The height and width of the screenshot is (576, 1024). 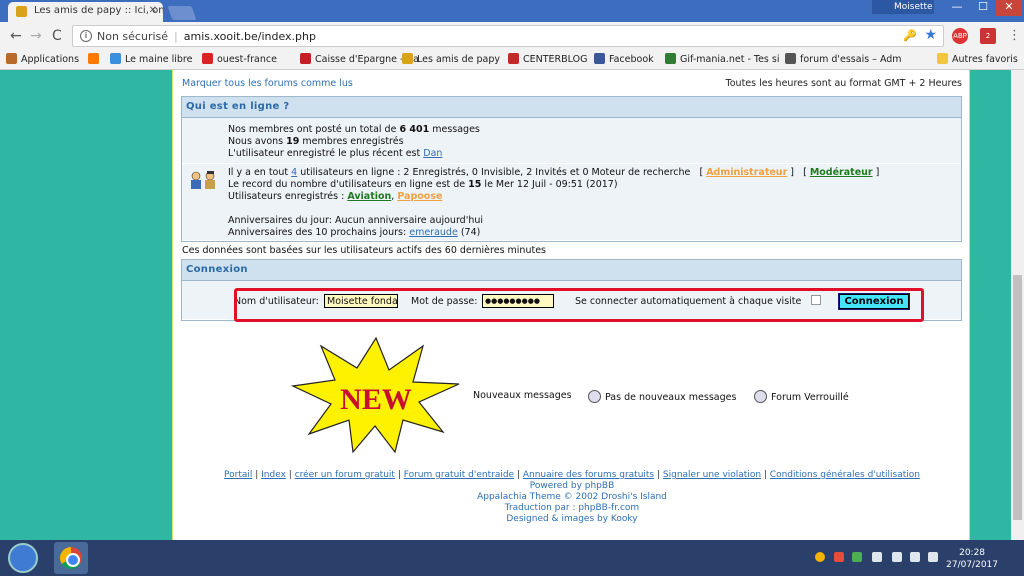 I want to click on bookmark-item: Gif-mania.net - Tes si, so click(x=722, y=59).